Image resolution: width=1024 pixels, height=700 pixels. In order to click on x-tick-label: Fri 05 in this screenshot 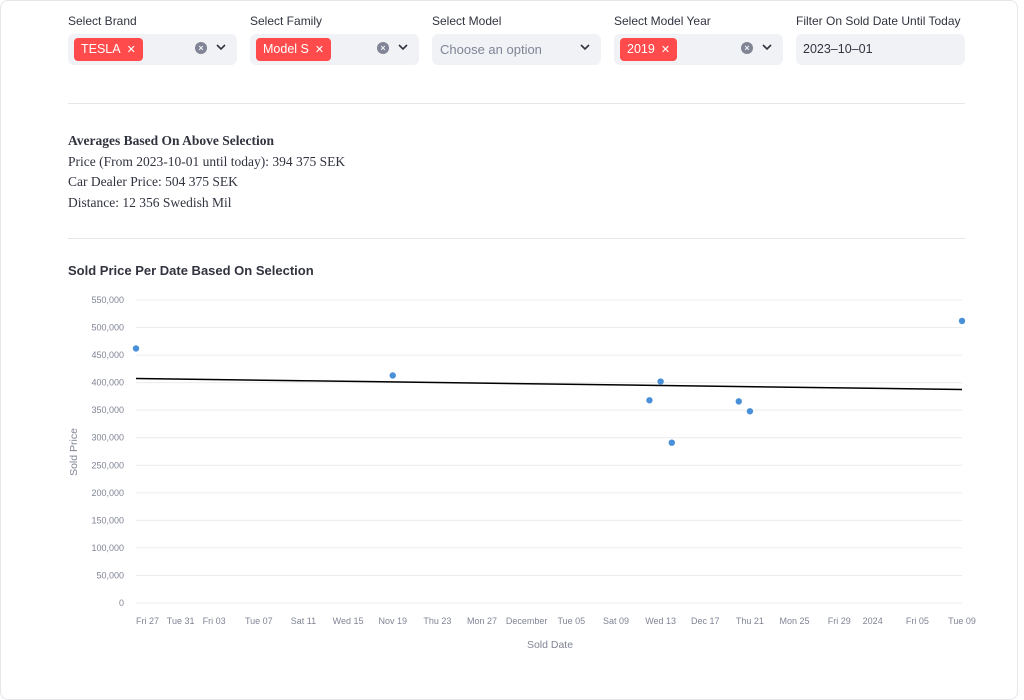, I will do `click(917, 621)`.